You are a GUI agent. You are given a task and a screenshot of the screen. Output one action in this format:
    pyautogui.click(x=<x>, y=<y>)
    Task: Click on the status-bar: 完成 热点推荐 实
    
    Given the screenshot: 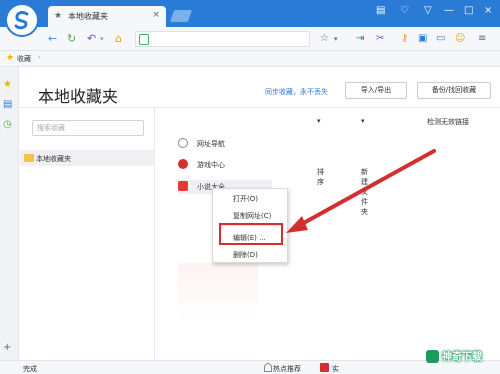 What is the action you would take?
    pyautogui.click(x=250, y=367)
    